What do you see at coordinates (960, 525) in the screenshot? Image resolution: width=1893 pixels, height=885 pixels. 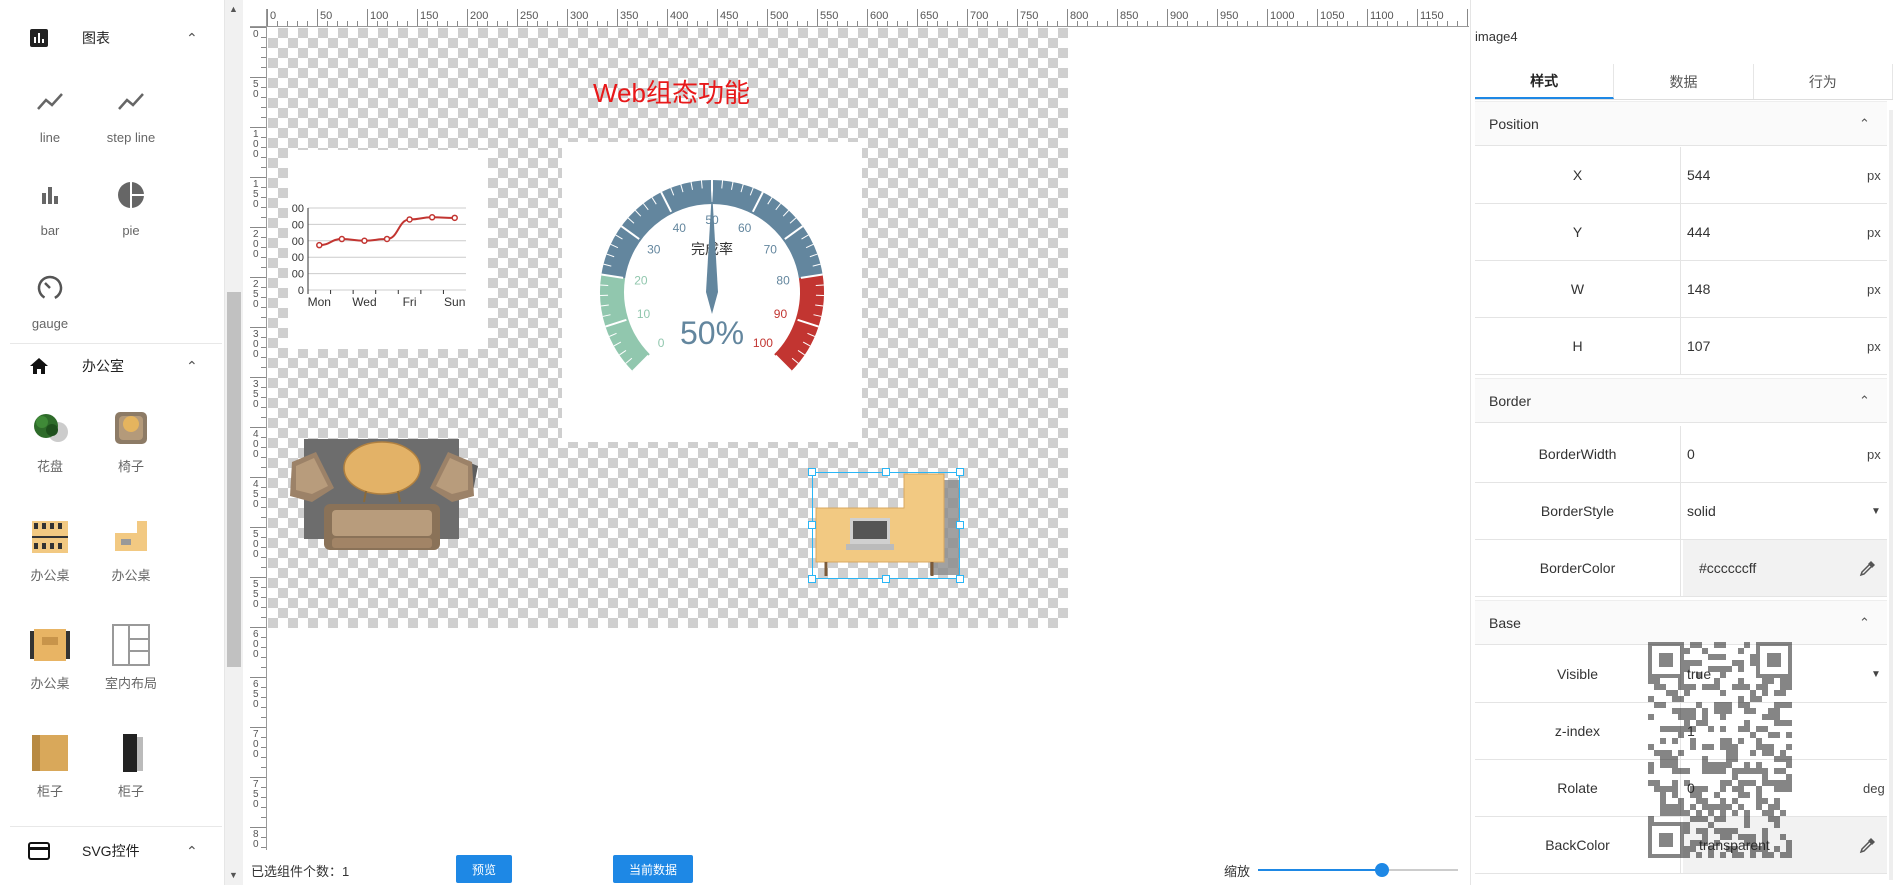 I see `resize-handle-e` at bounding box center [960, 525].